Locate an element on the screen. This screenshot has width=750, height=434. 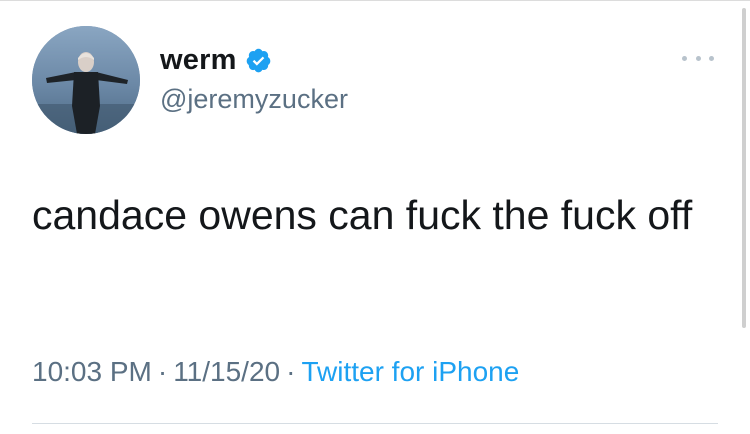
bottom-divider is located at coordinates (375, 423).